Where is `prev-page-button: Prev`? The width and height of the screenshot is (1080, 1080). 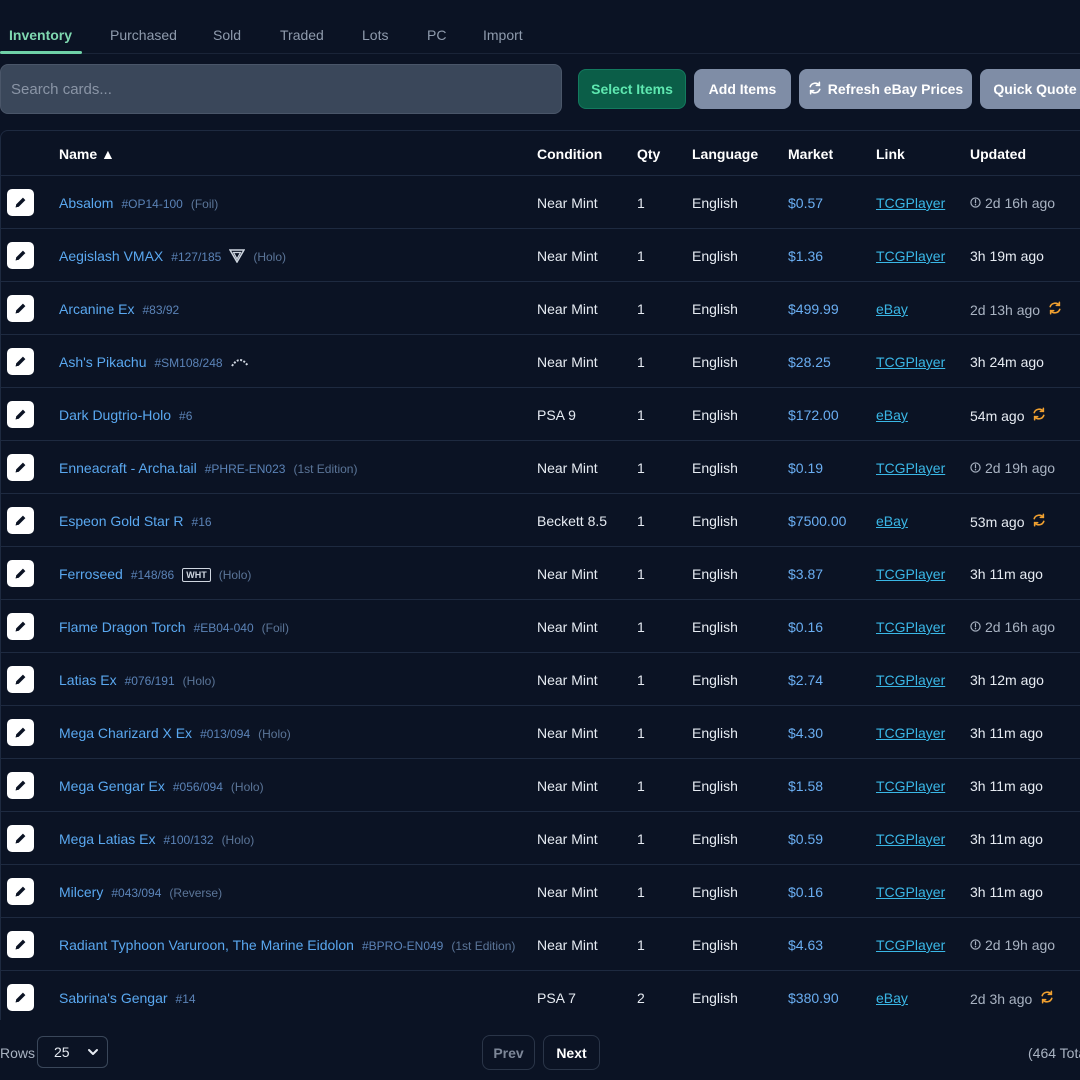 prev-page-button: Prev is located at coordinates (508, 1052).